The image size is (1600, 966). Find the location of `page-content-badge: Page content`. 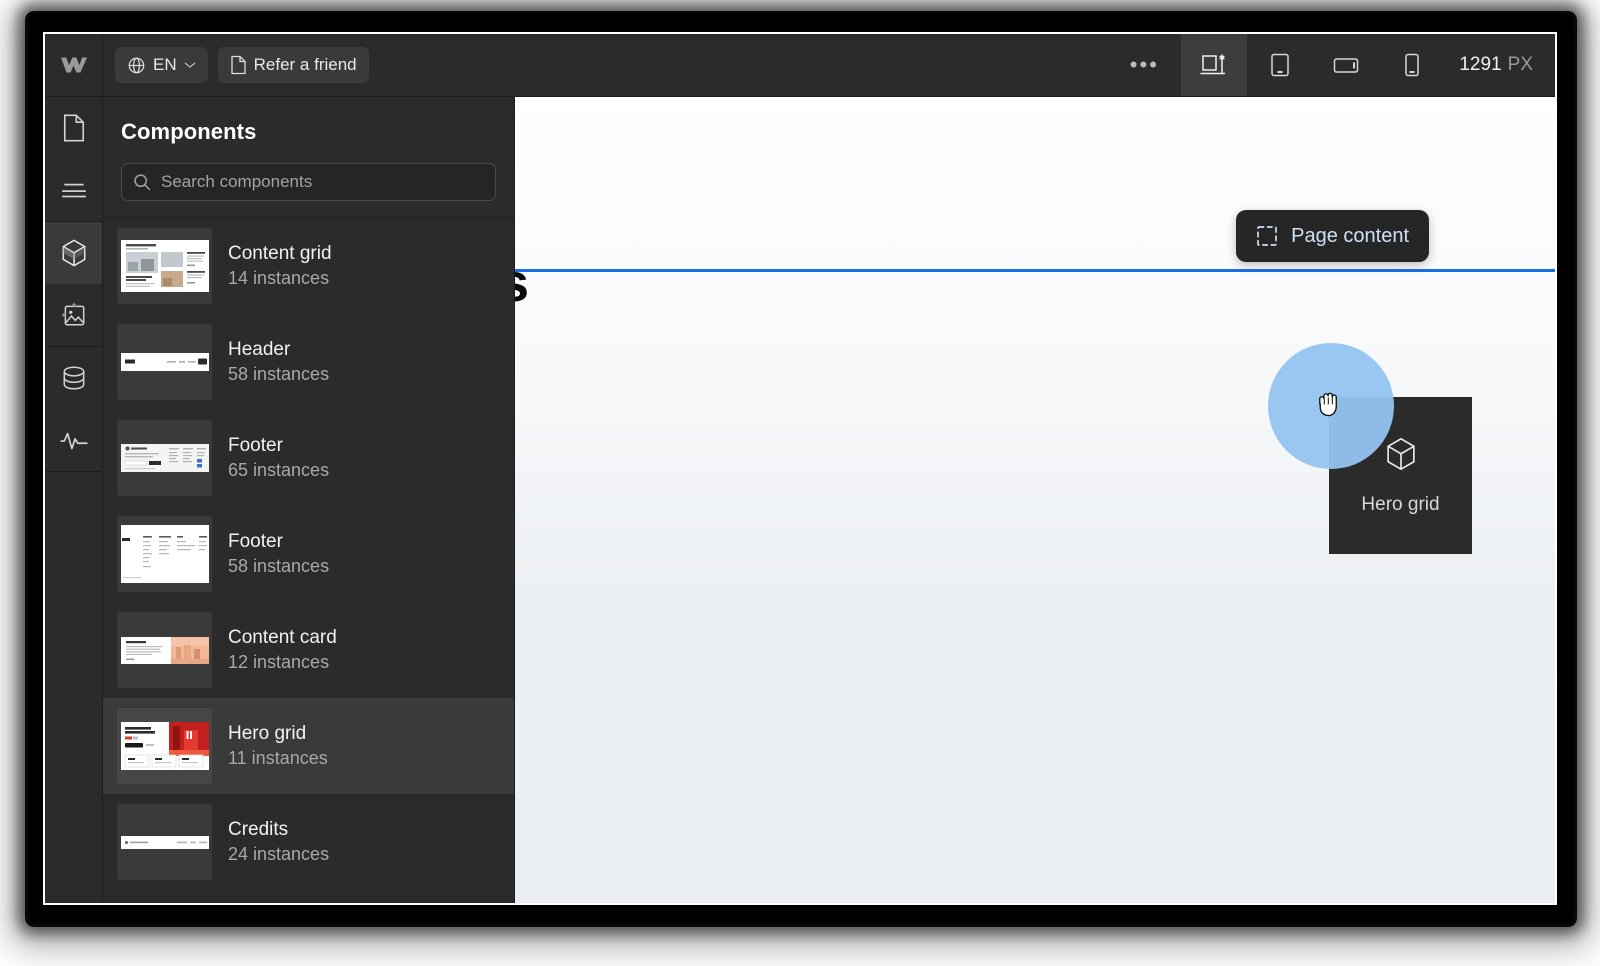

page-content-badge: Page content is located at coordinates (1332, 236).